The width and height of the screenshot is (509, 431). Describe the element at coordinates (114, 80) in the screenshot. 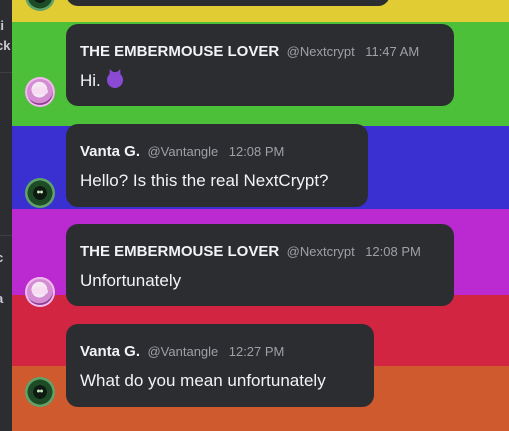

I see `smiling-imp-emoji-icon` at that location.